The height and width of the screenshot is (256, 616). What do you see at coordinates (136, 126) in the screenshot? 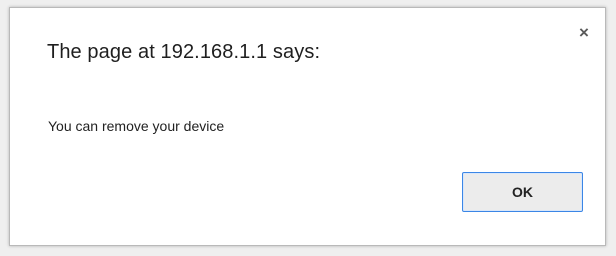
I see `dialog-message: You can remove your device` at bounding box center [136, 126].